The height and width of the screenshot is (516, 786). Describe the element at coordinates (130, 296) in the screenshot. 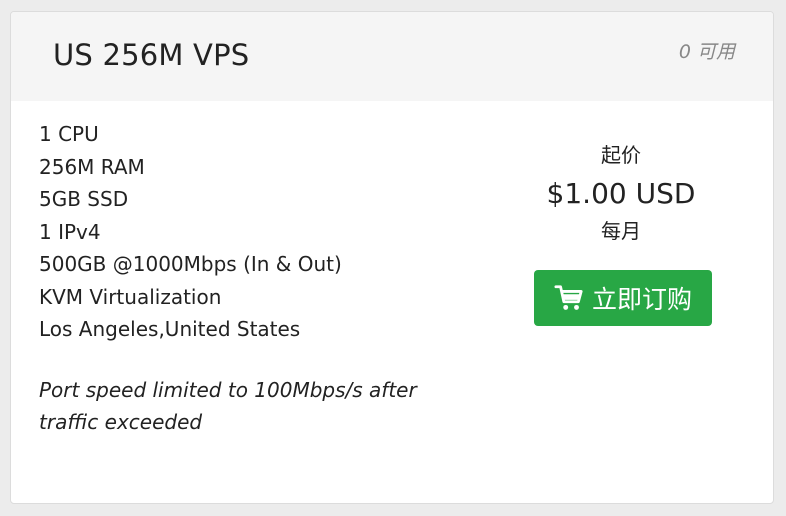

I see `feature-item: KVM Virtualization` at that location.